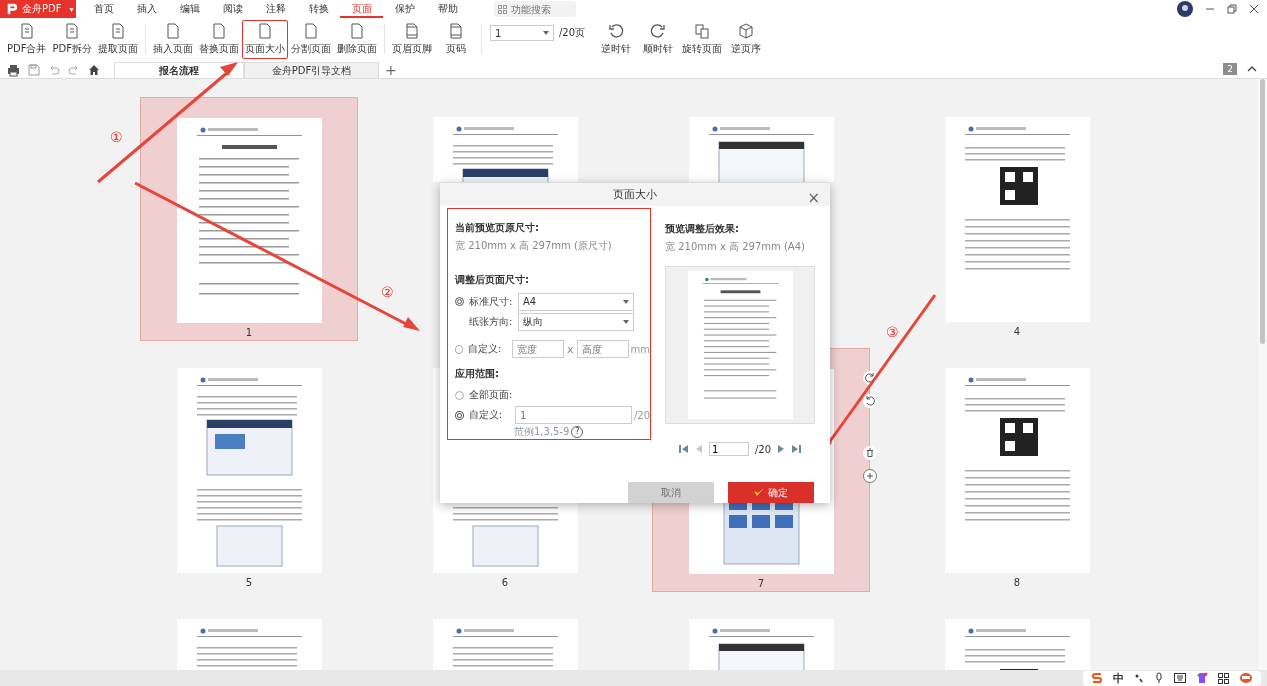 Image resolution: width=1267 pixels, height=686 pixels. Describe the element at coordinates (54, 70) in the screenshot. I see `undo-icon` at that location.